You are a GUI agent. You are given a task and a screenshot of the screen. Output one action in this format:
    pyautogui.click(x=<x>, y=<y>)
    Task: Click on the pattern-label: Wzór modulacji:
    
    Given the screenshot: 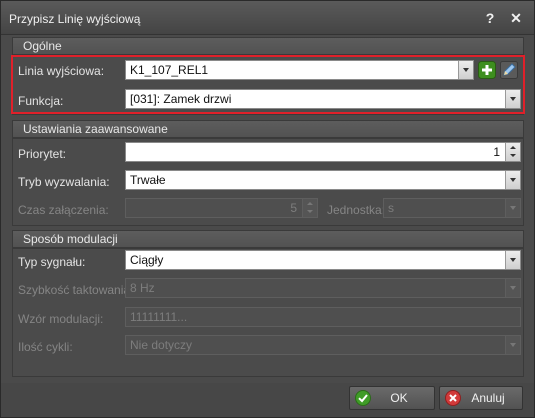 What is the action you would take?
    pyautogui.click(x=61, y=319)
    